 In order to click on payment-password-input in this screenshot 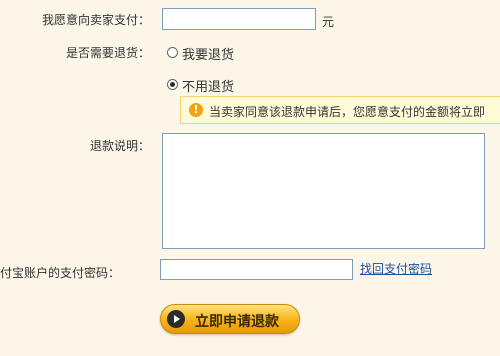, I will do `click(256, 269)`.